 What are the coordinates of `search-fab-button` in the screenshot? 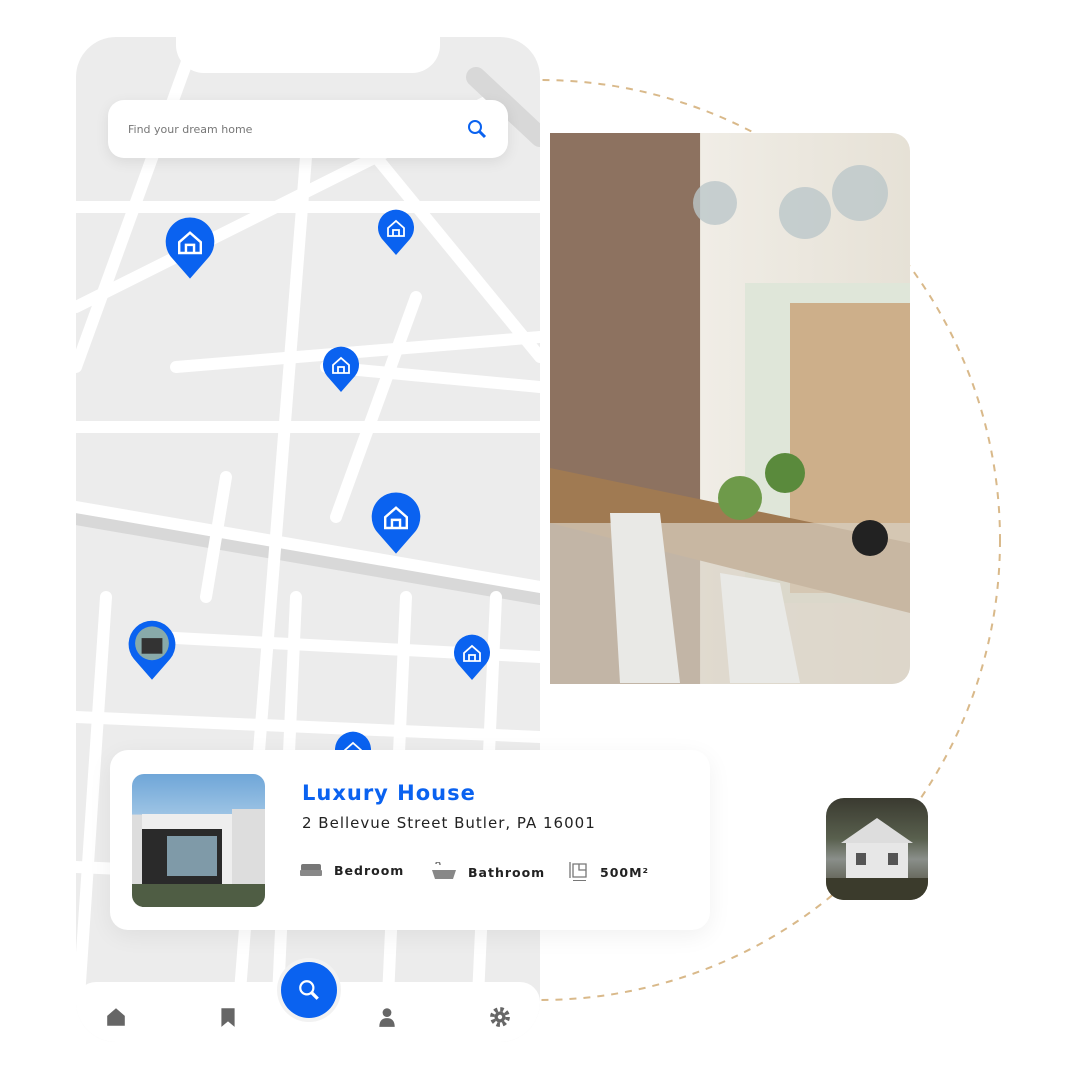 It's located at (309, 990).